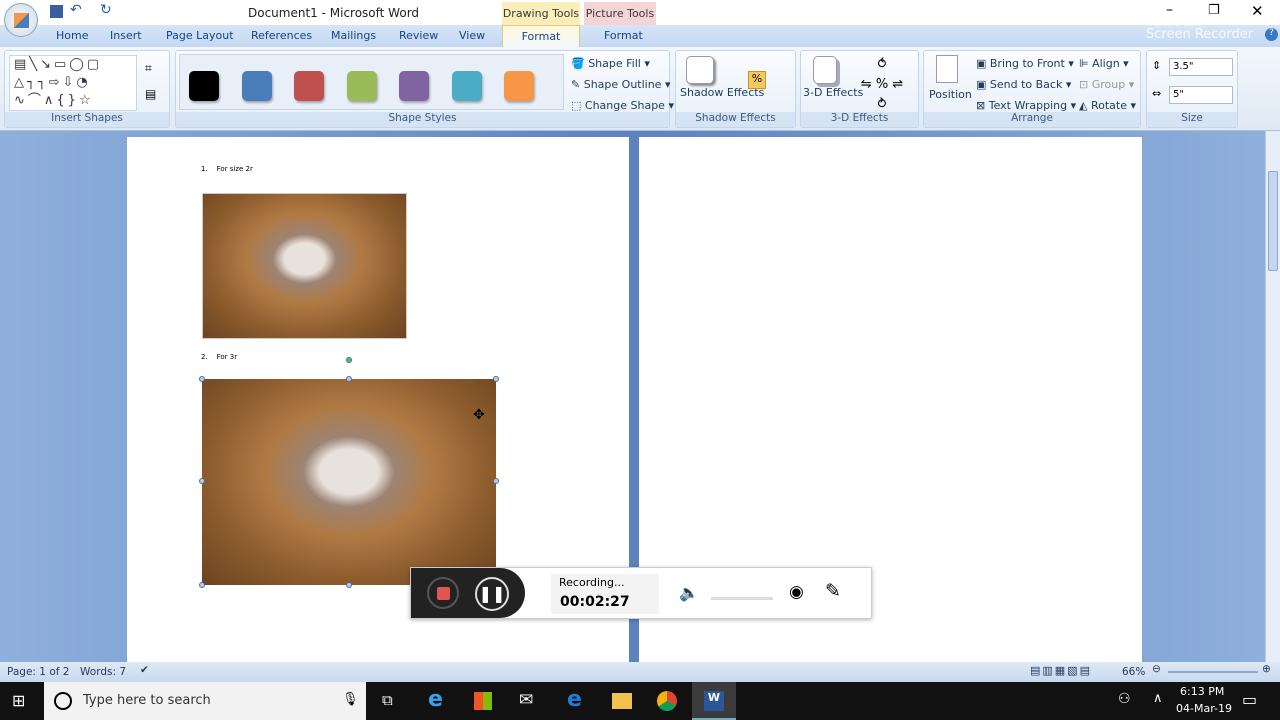 This screenshot has height=720, width=1280. I want to click on tab-home: Home, so click(72, 35).